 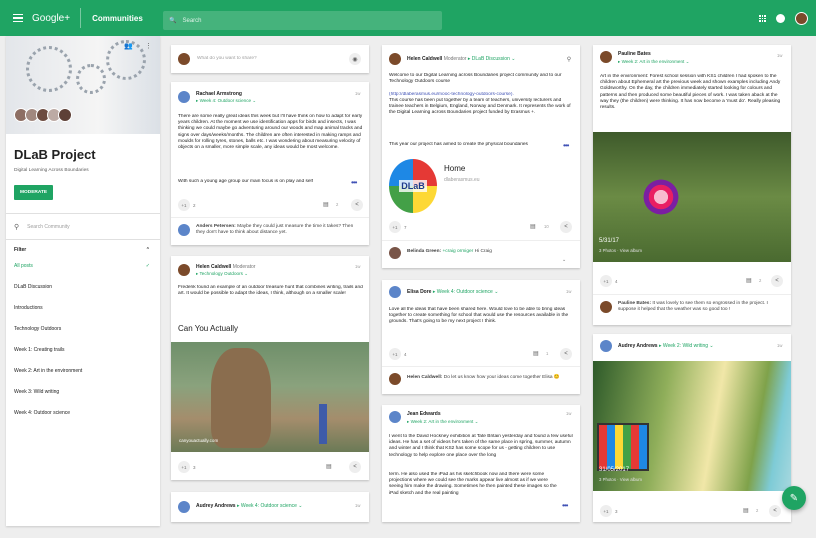 What do you see at coordinates (83, 227) in the screenshot?
I see `search-community-input: ⚲ Search Community` at bounding box center [83, 227].